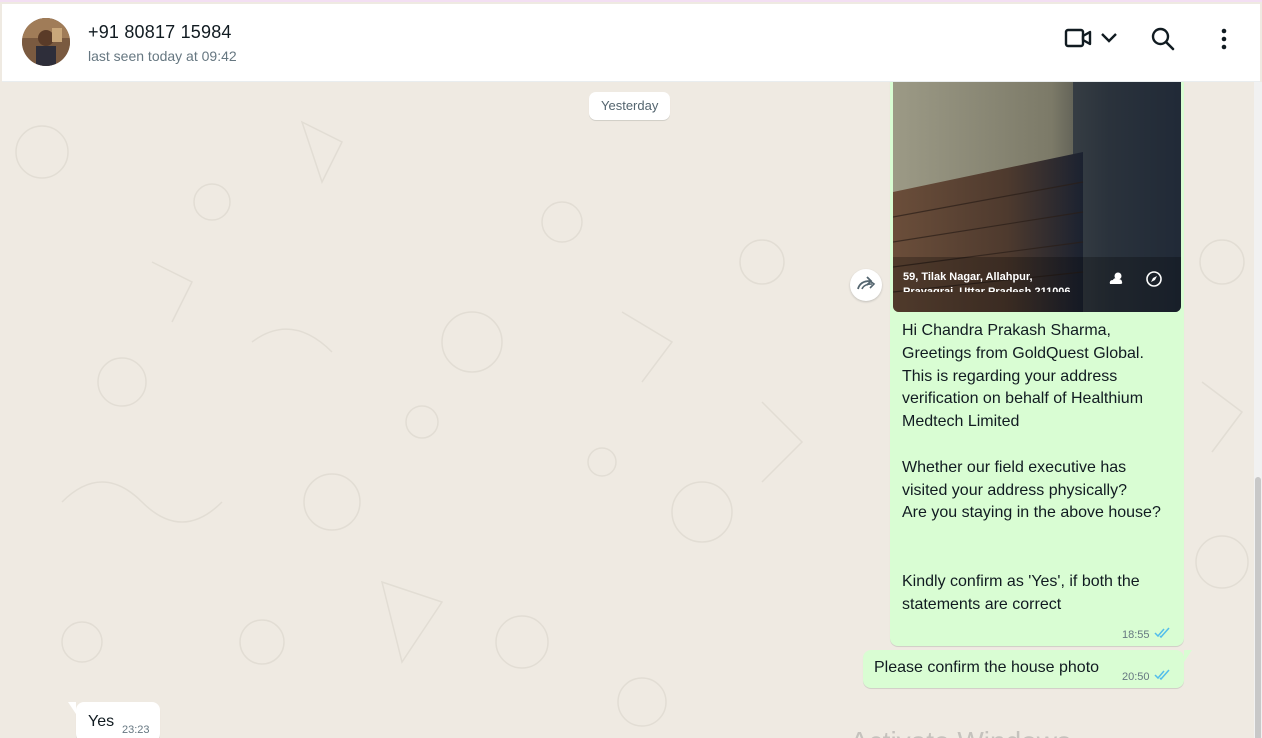 The width and height of the screenshot is (1262, 738). What do you see at coordinates (866, 285) in the screenshot?
I see `forward-message-button` at bounding box center [866, 285].